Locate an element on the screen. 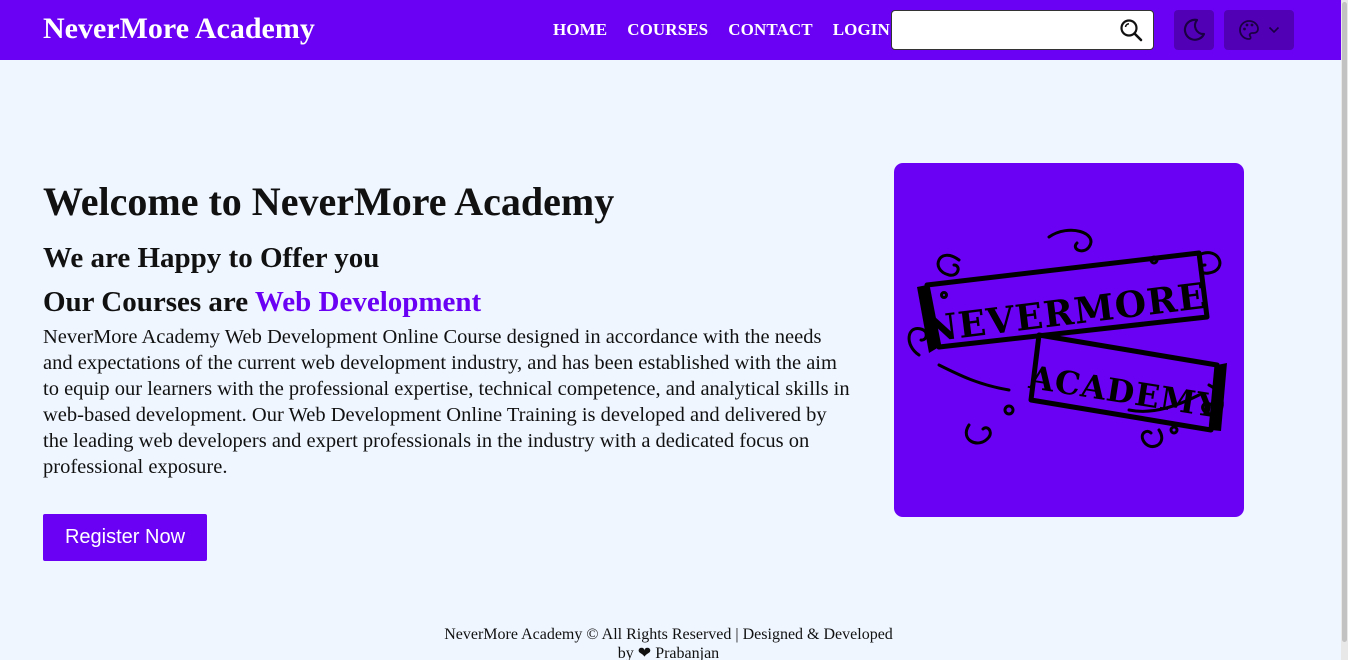 This screenshot has width=1348, height=660. search-box is located at coordinates (1022, 30).